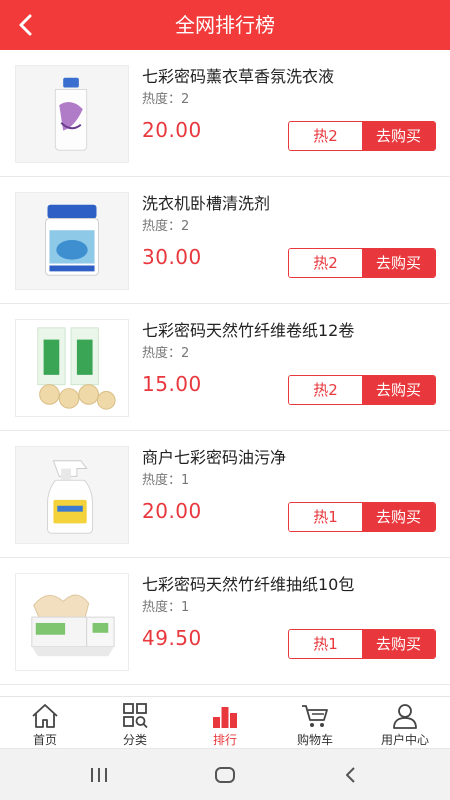  What do you see at coordinates (248, 329) in the screenshot?
I see `product-name: 七彩密码天然竹纤维卷纸12卷` at bounding box center [248, 329].